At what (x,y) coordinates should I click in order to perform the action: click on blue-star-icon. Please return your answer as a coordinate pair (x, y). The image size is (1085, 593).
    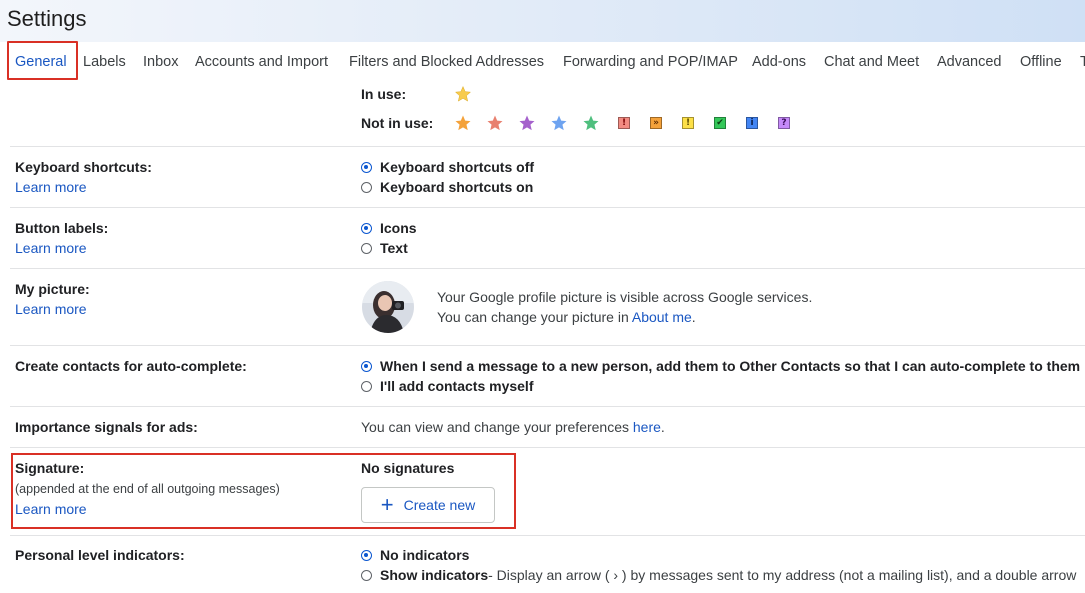
    Looking at the image, I should click on (559, 123).